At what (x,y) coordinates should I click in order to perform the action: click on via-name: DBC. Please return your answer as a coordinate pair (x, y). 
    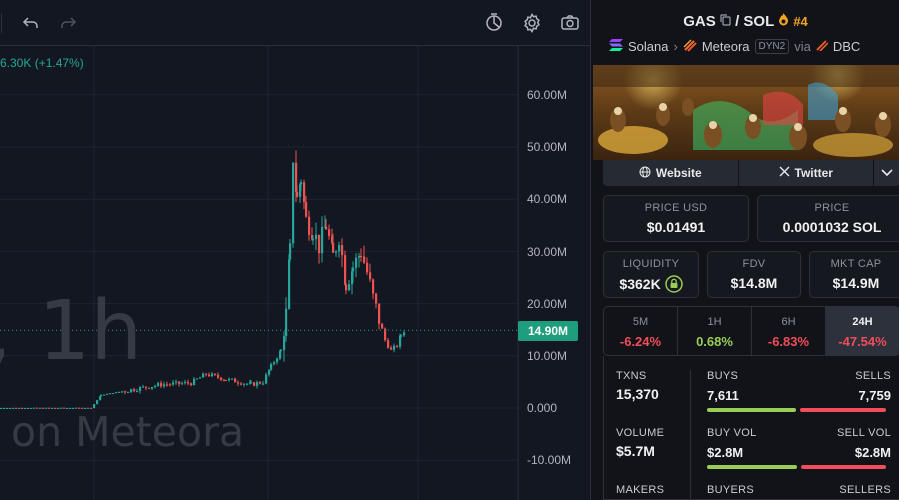
    Looking at the image, I should click on (846, 46).